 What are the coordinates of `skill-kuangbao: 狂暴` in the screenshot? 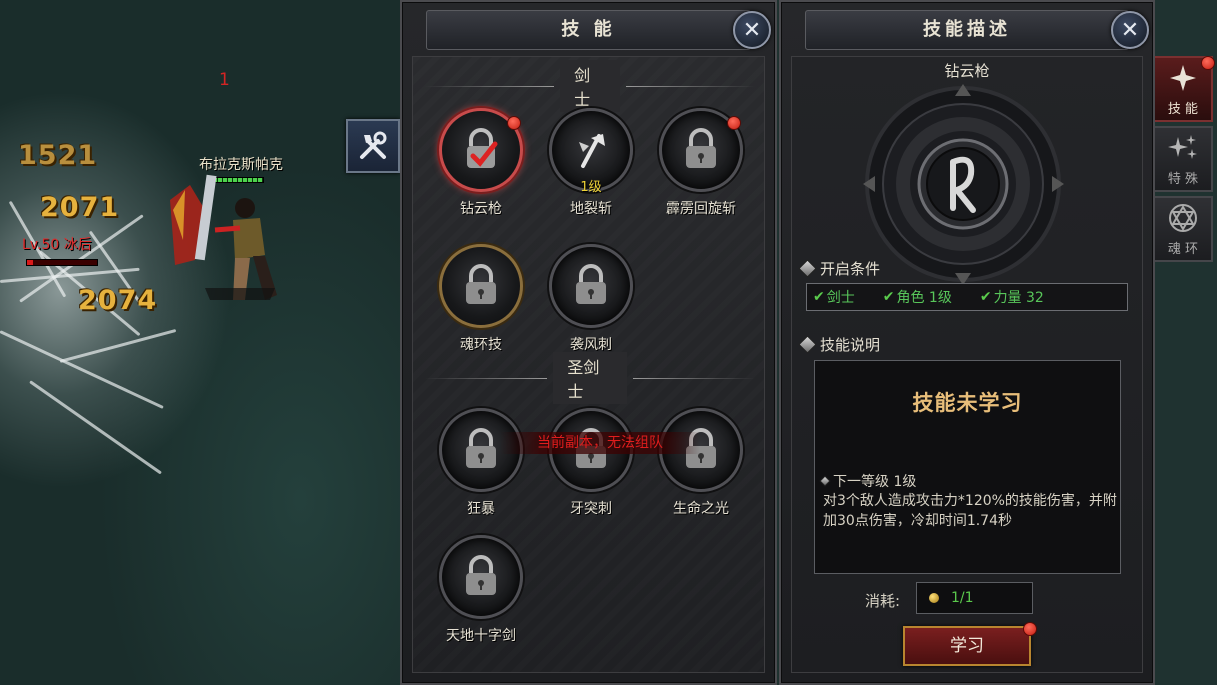 It's located at (481, 463).